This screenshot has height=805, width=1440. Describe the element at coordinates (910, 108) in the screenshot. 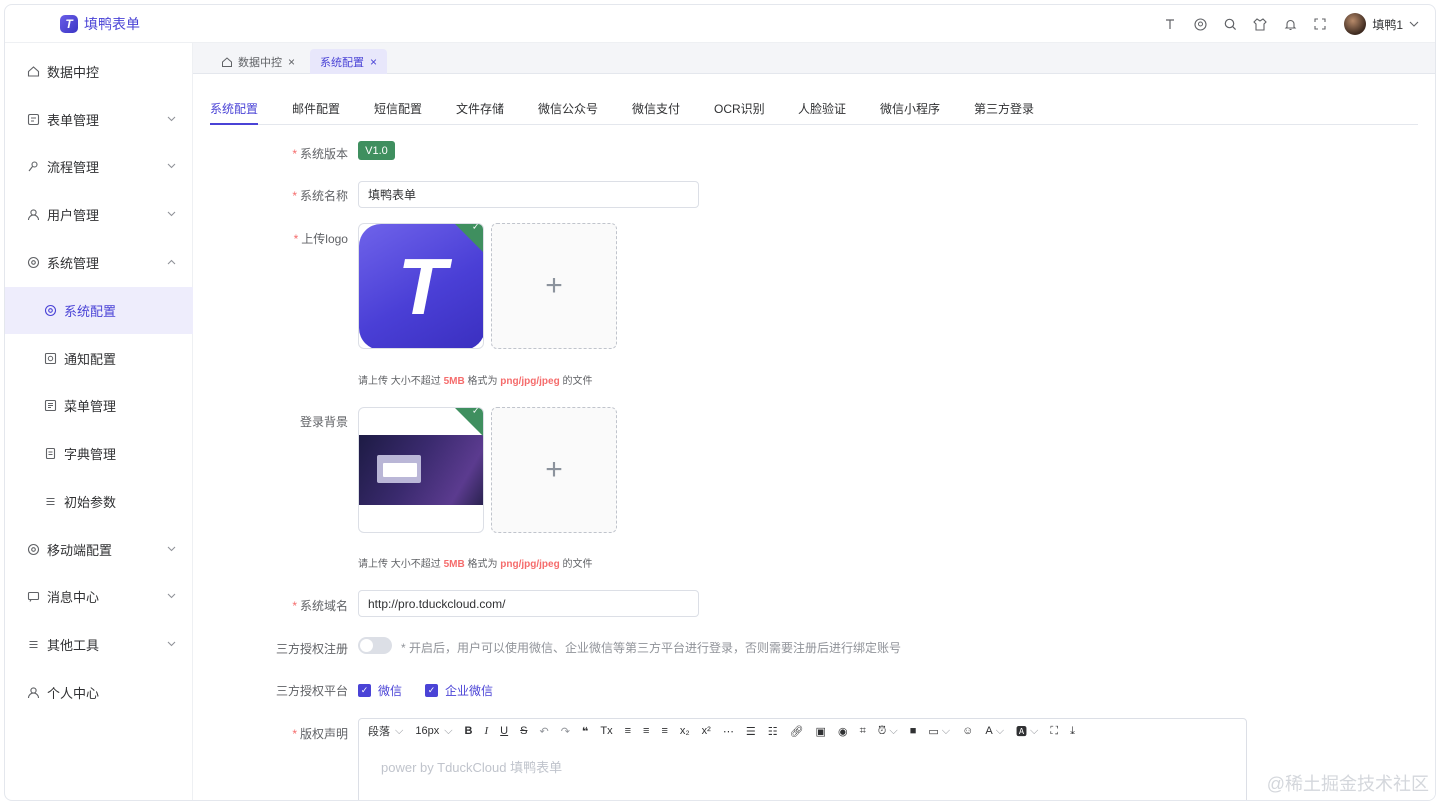

I see `tab-wechat-miniapp: 微信小程序` at that location.